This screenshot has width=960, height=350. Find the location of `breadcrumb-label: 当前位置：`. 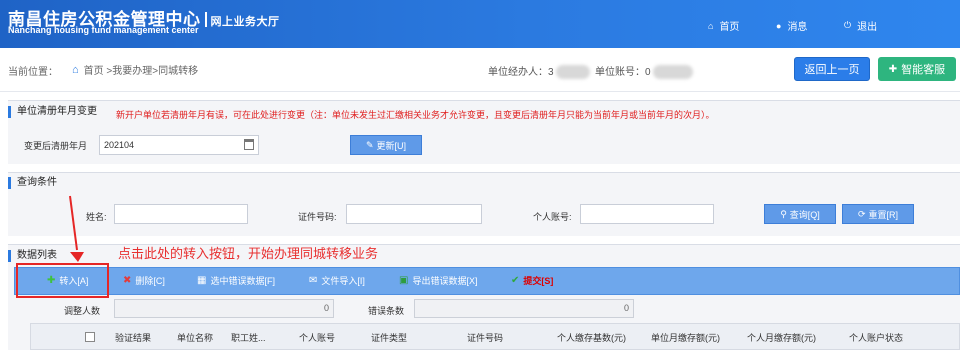

breadcrumb-label: 当前位置： is located at coordinates (33, 72).